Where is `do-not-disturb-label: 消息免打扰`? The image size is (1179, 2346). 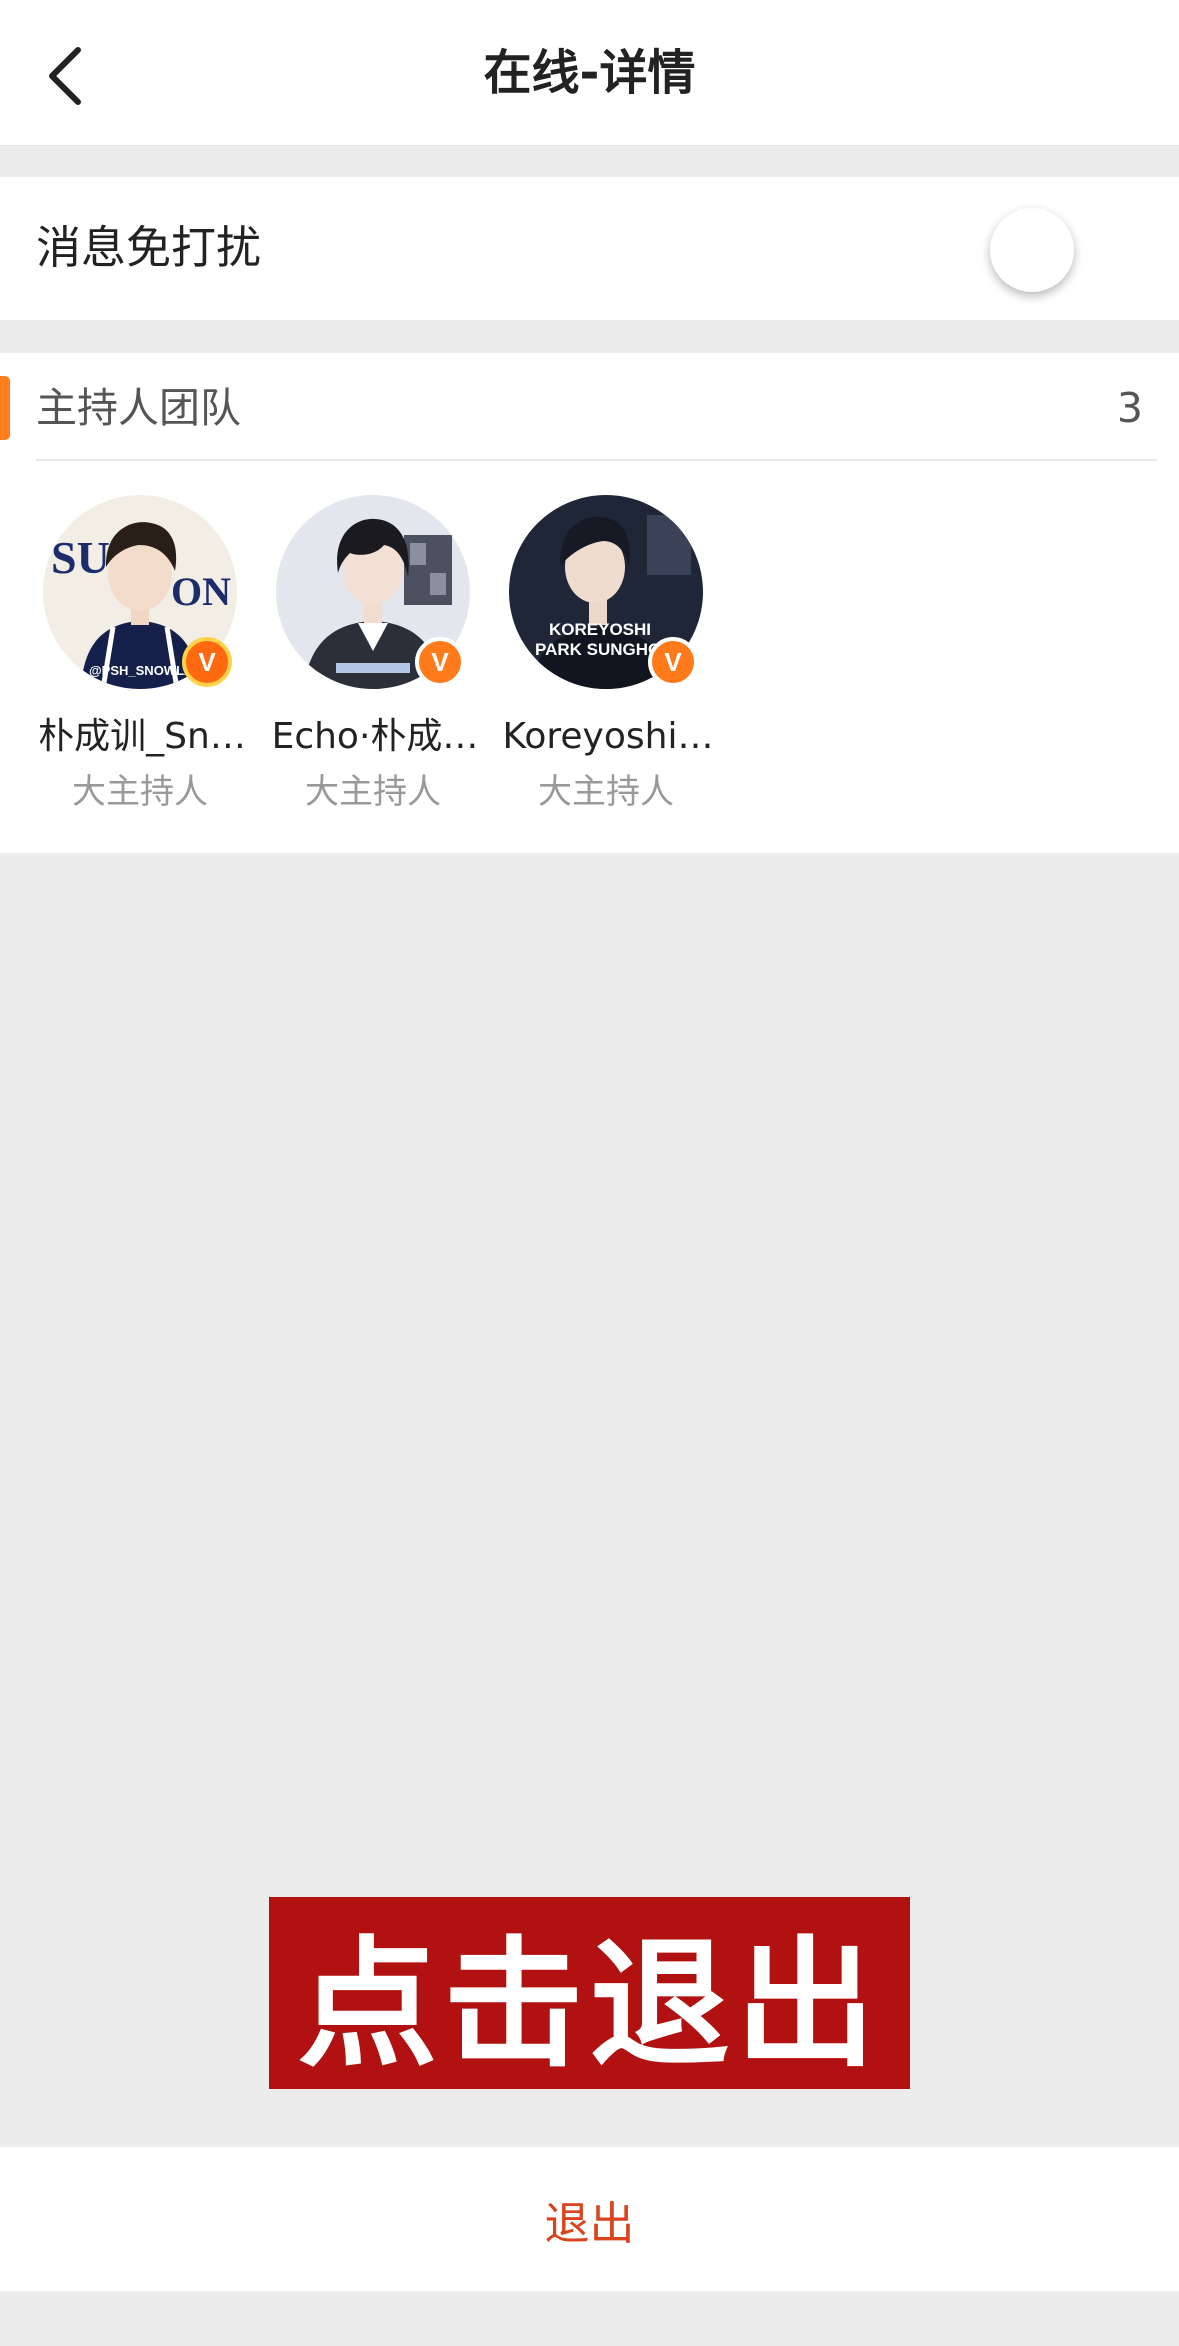 do-not-disturb-label: 消息免打扰 is located at coordinates (149, 247).